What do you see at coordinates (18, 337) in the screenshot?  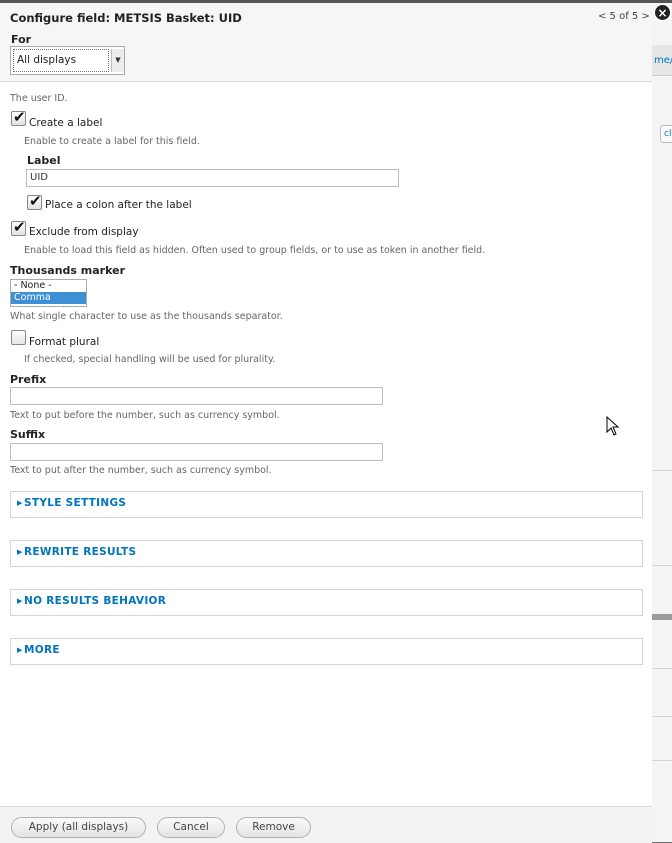 I see `format-plural-checkbox` at bounding box center [18, 337].